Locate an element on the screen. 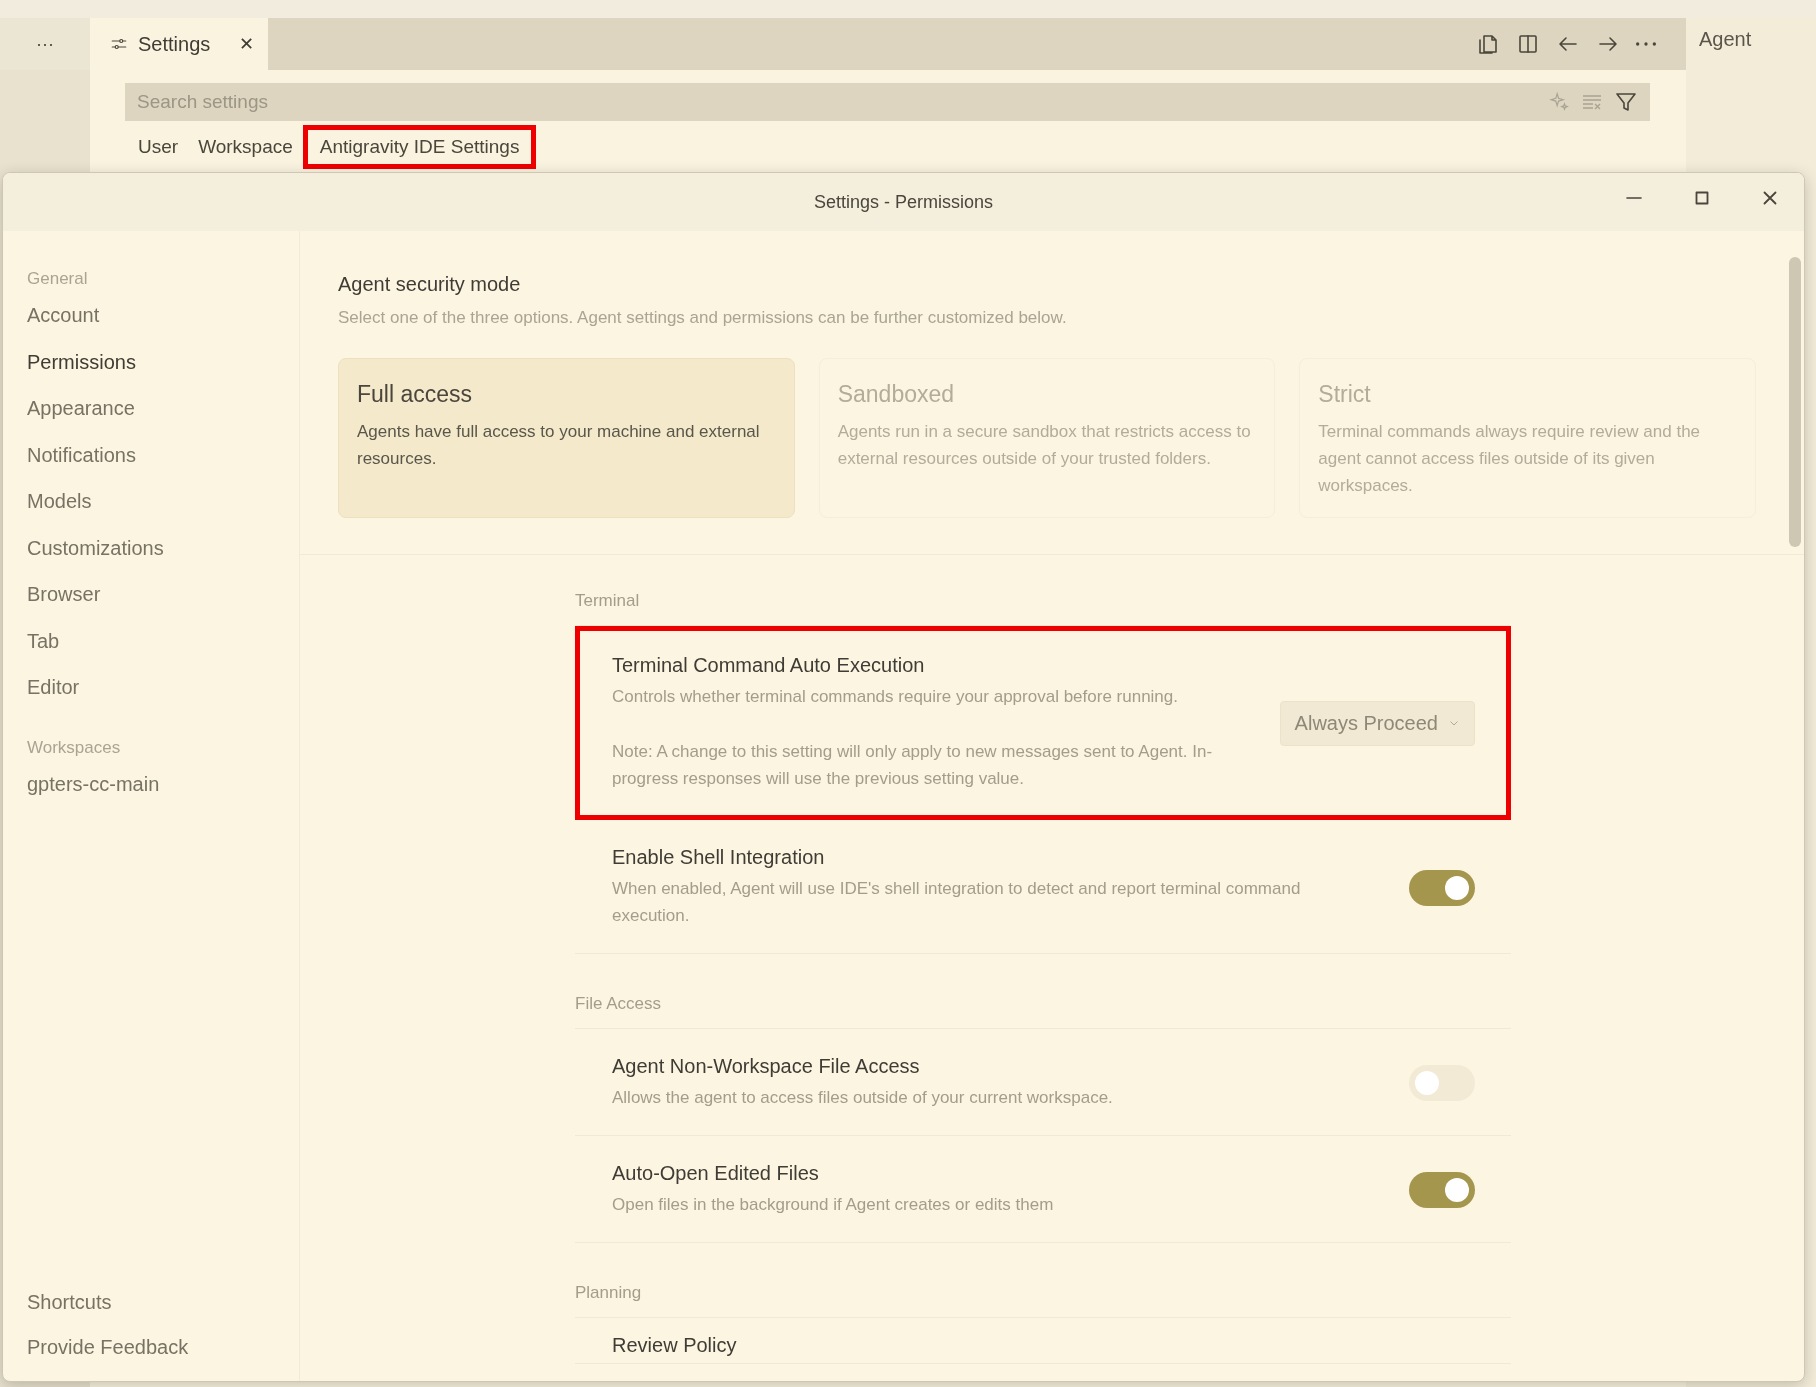  sidebar-link: Shortcuts is located at coordinates (163, 1302).